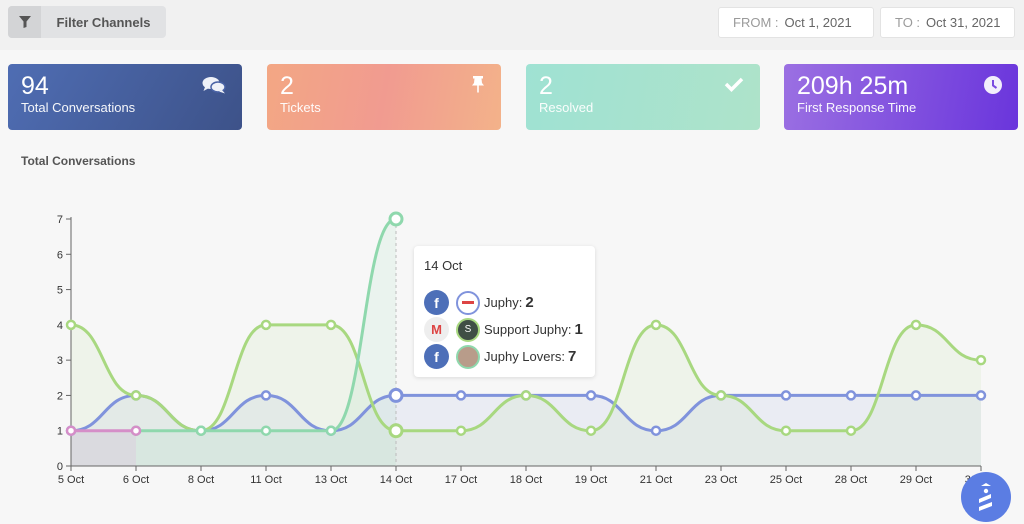  What do you see at coordinates (908, 22) in the screenshot?
I see `to-label: TO :` at bounding box center [908, 22].